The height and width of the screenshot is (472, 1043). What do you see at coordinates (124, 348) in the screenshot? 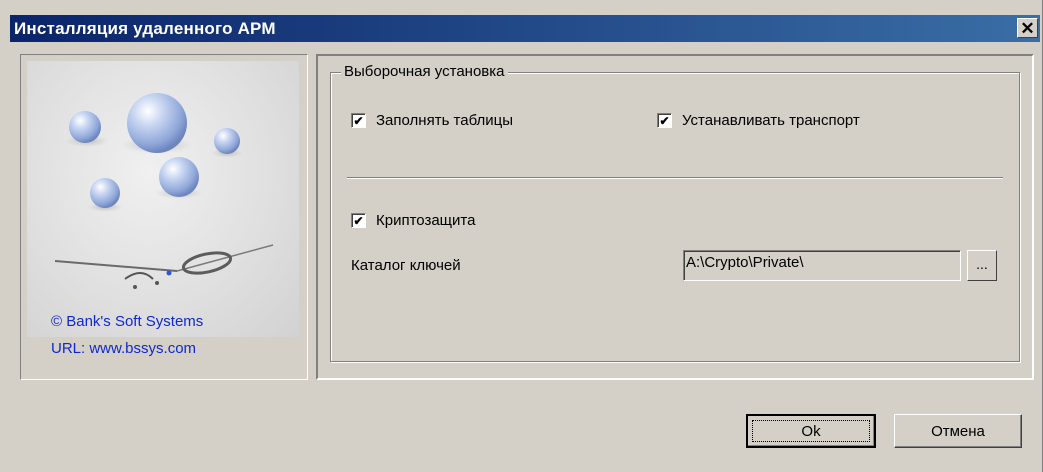
I see `website-url: URL: www.bssys.com` at bounding box center [124, 348].